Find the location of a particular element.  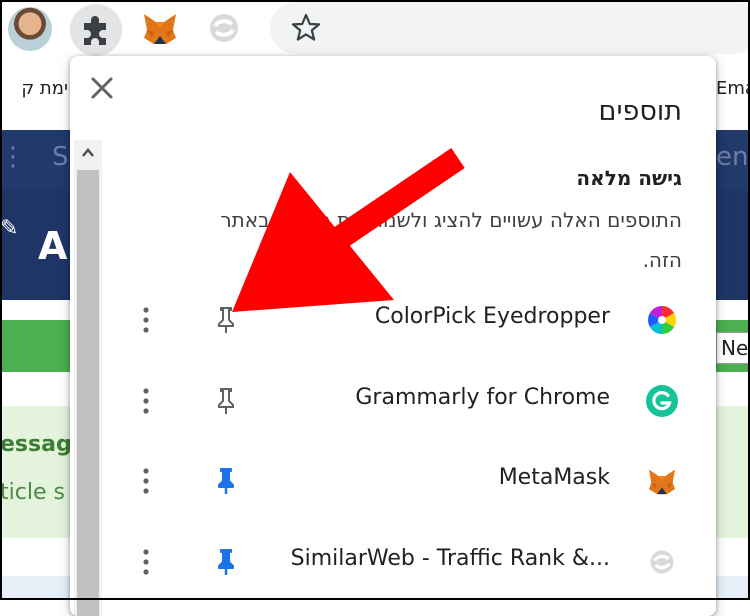

message-title-fragment: essag is located at coordinates (36, 444).